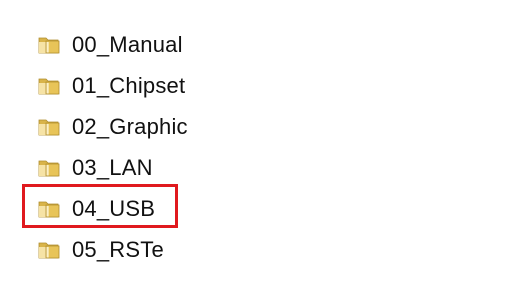 Image resolution: width=532 pixels, height=282 pixels. I want to click on folder-label: 03_LAN, so click(112, 167).